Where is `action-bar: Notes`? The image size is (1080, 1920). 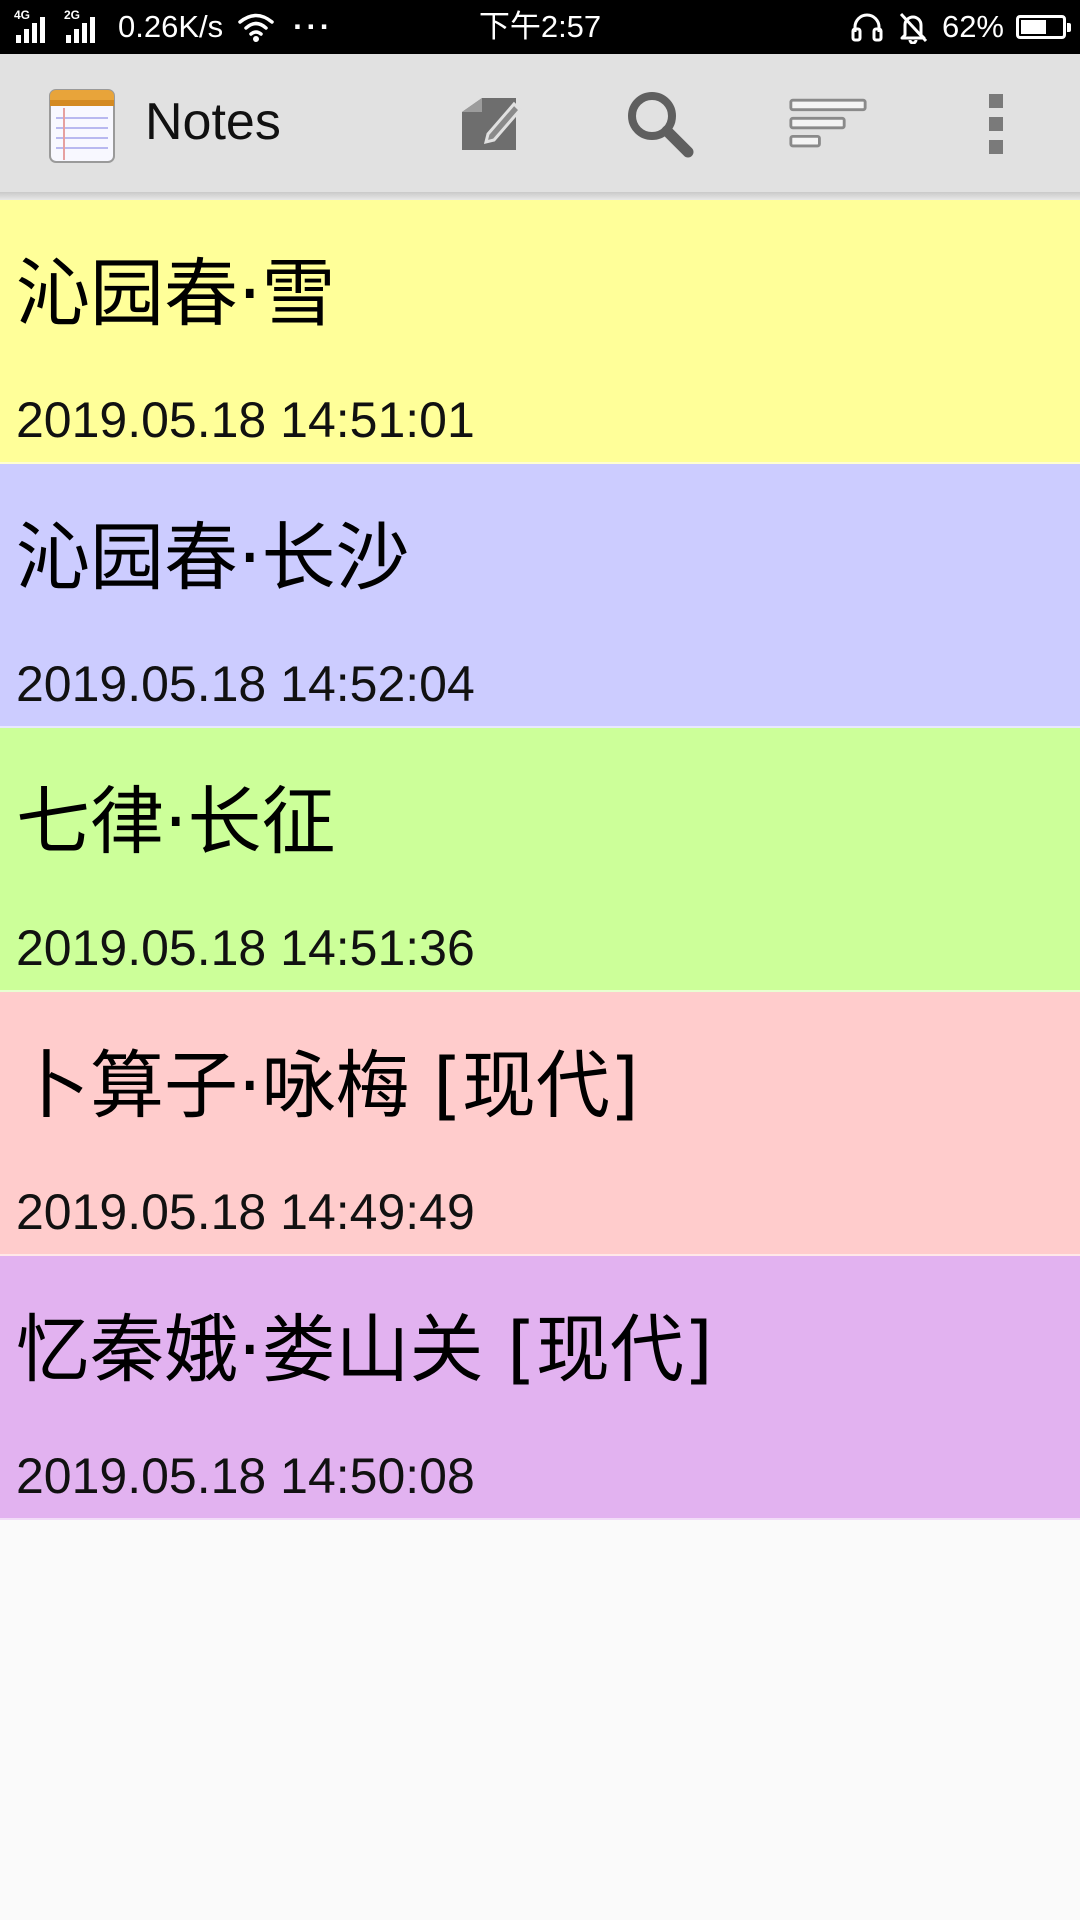
action-bar: Notes is located at coordinates (540, 127).